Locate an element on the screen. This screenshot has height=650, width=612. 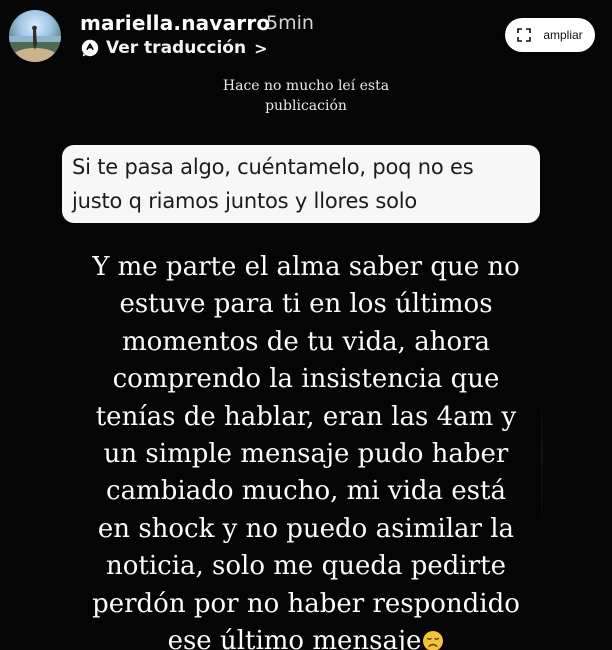
see-translation-link: Ver traducción > is located at coordinates (173, 48).